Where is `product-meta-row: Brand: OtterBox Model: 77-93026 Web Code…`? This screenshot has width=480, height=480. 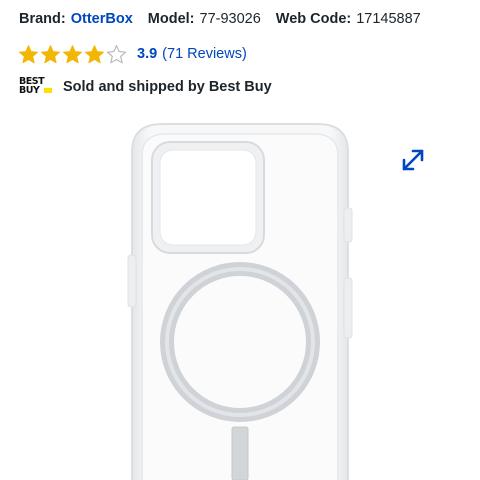 product-meta-row: Brand: OtterBox Model: 77-93026 Web Code… is located at coordinates (246, 19).